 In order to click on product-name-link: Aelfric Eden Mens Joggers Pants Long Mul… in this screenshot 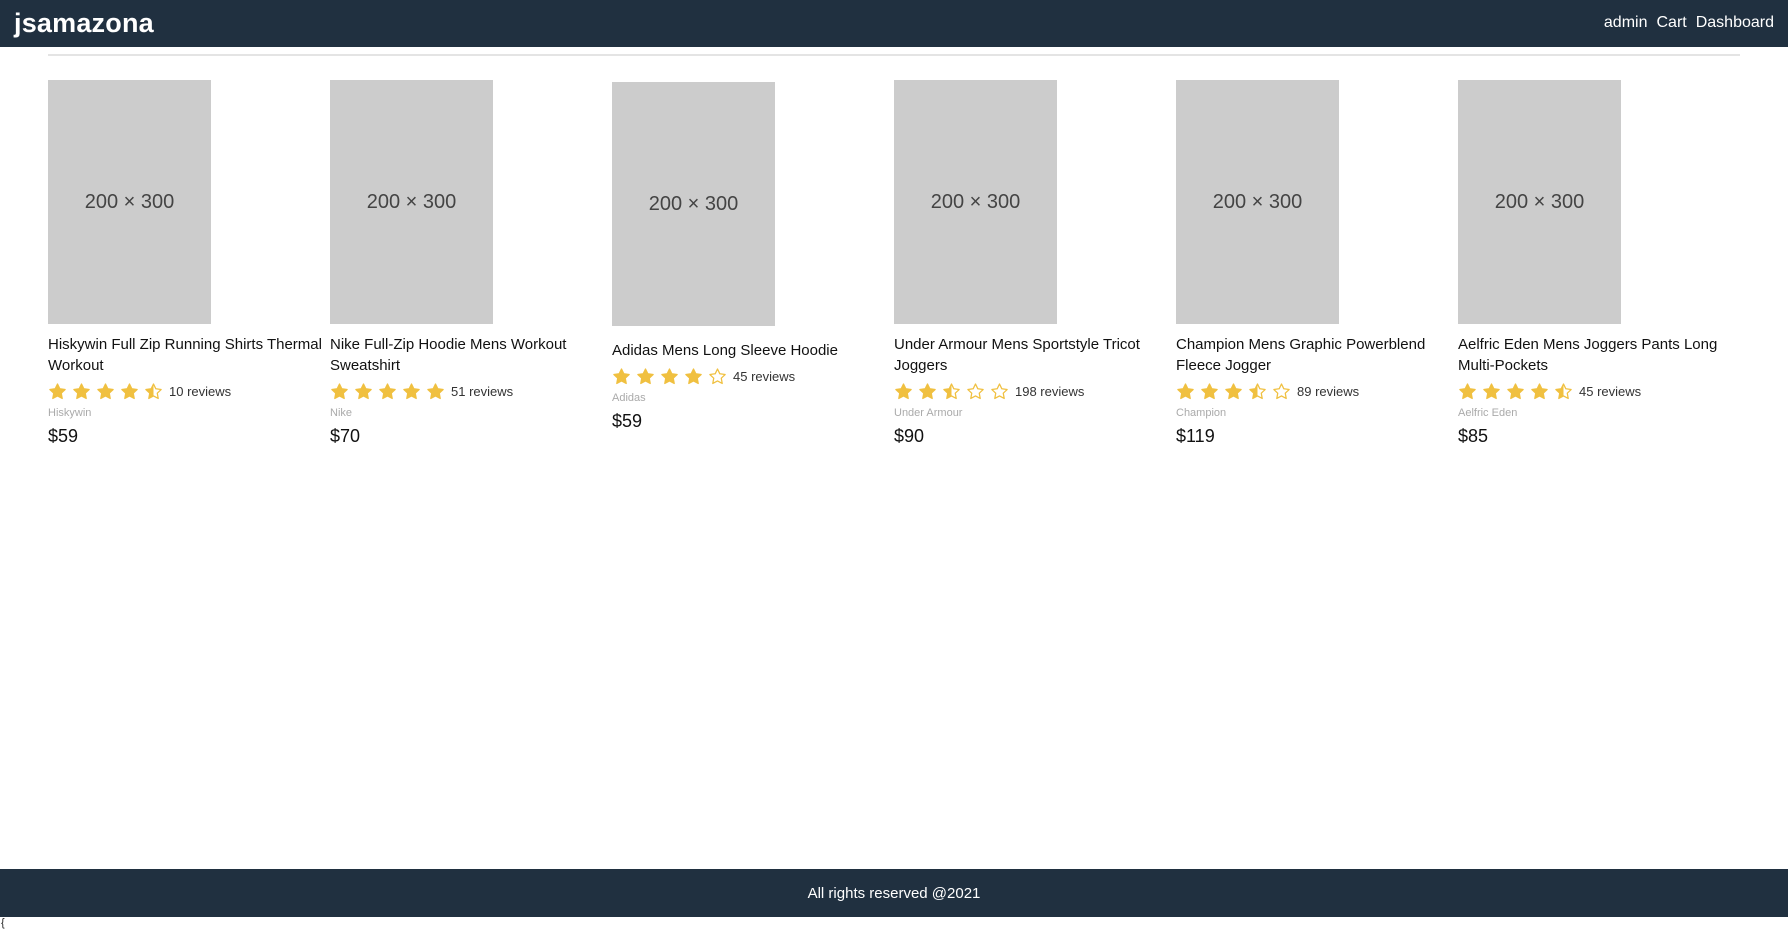, I will do `click(1599, 355)`.